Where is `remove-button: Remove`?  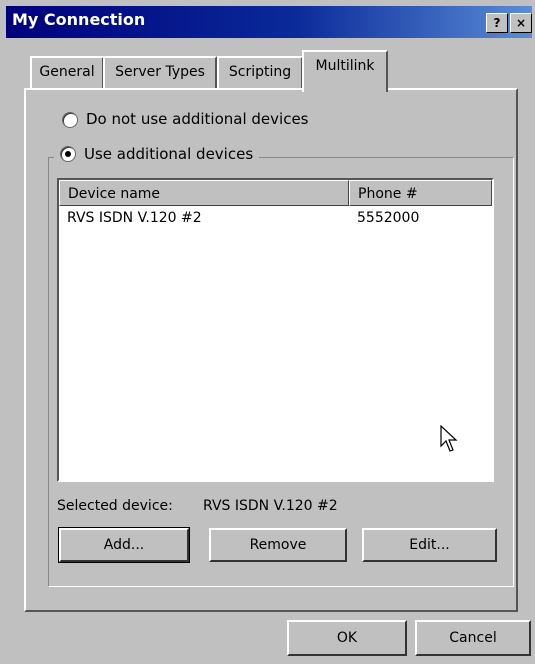
remove-button: Remove is located at coordinates (278, 545).